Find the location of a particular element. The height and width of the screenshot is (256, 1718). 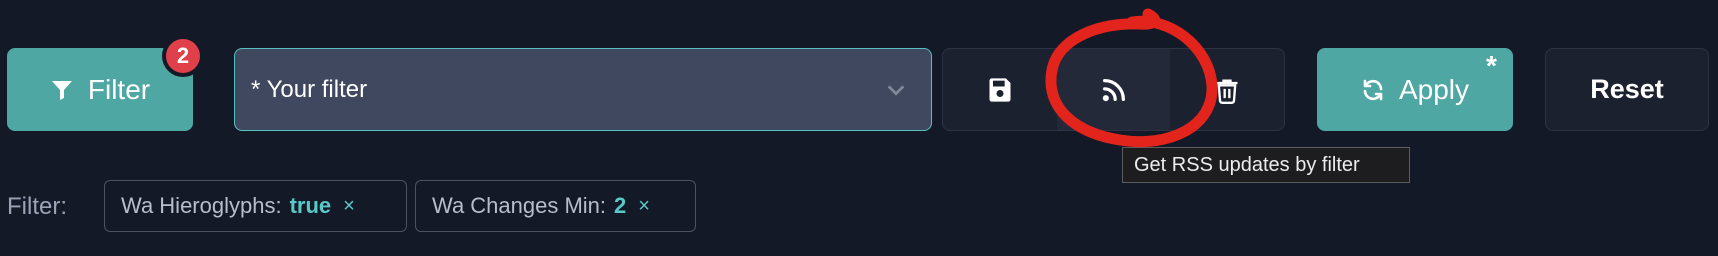

filter-chip-key: Wa Hieroglyphs: is located at coordinates (201, 205).